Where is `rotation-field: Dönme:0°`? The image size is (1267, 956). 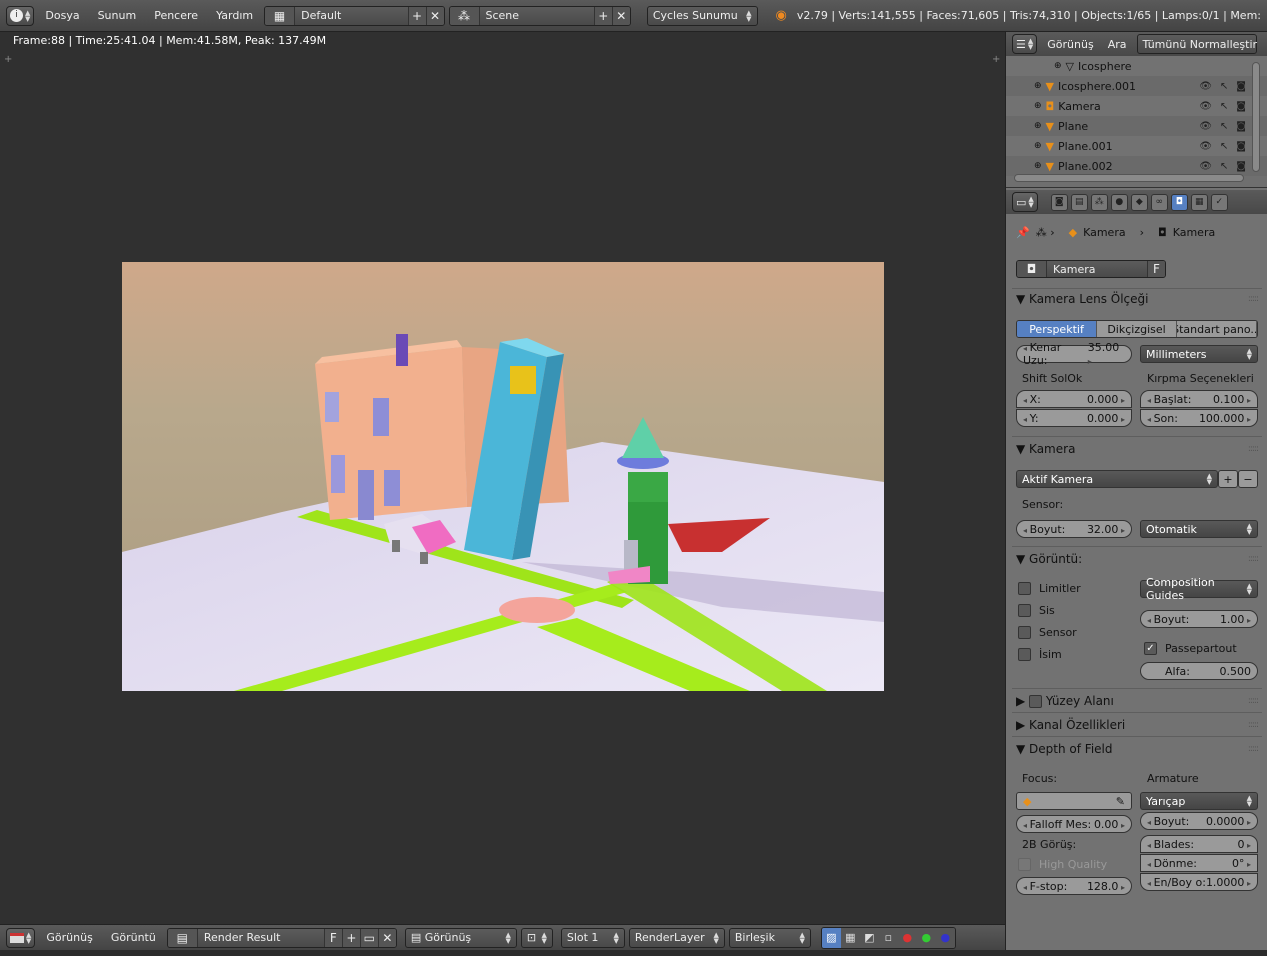
rotation-field: Dönme:0° is located at coordinates (1199, 863).